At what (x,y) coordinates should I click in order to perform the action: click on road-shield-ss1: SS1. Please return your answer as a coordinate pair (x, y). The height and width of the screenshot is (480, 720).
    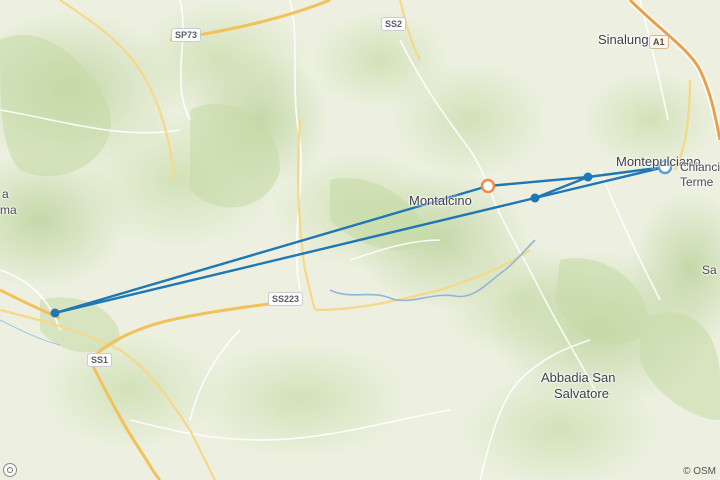
    Looking at the image, I should click on (100, 360).